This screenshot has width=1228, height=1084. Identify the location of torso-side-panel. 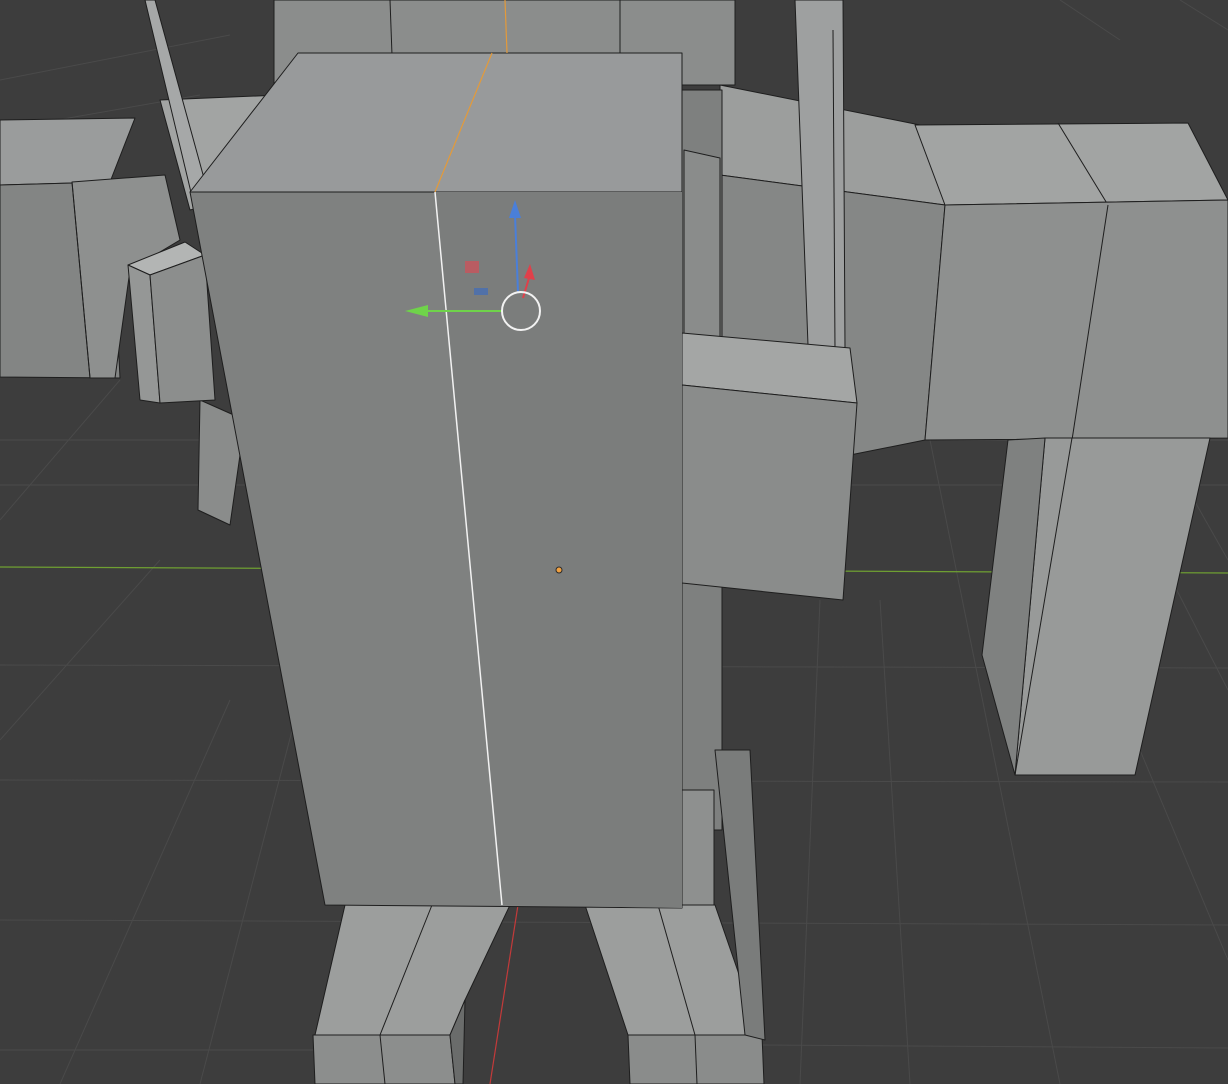
(702, 245).